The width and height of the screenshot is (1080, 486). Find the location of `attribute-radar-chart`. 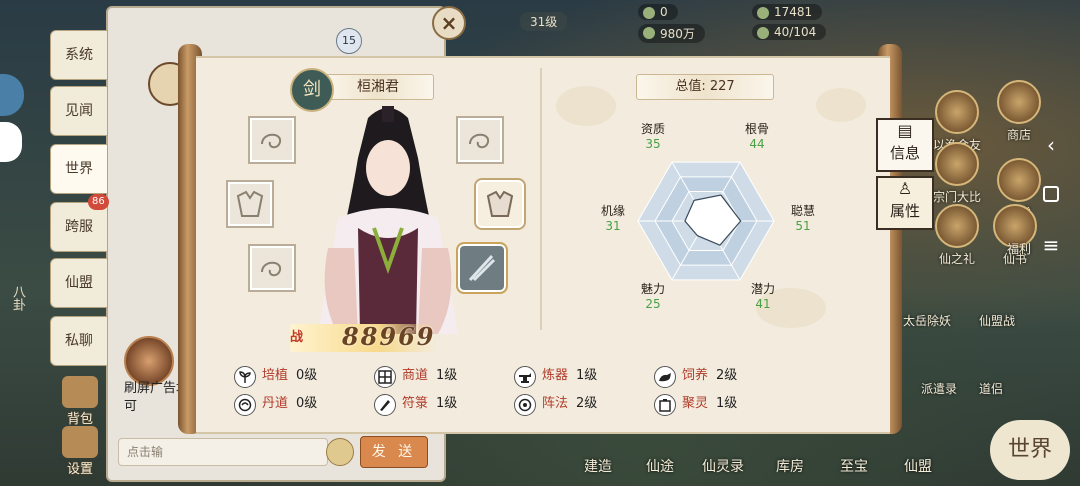

attribute-radar-chart is located at coordinates (706, 221).